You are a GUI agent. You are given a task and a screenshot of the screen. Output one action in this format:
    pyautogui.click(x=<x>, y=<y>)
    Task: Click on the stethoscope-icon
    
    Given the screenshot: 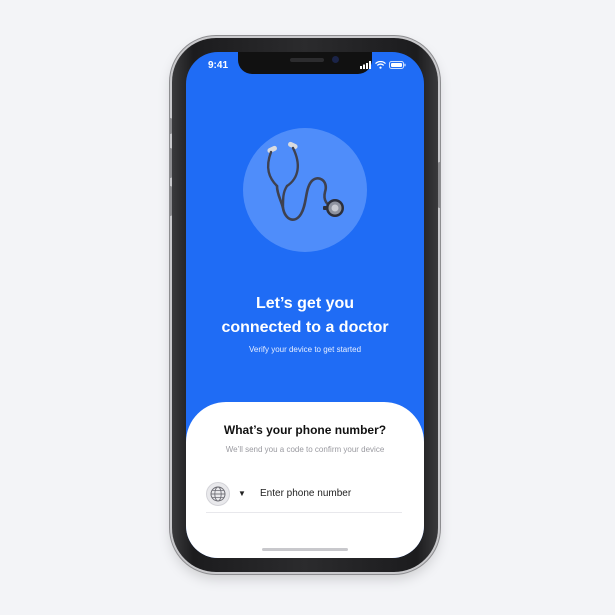 What is the action you would take?
    pyautogui.click(x=305, y=181)
    